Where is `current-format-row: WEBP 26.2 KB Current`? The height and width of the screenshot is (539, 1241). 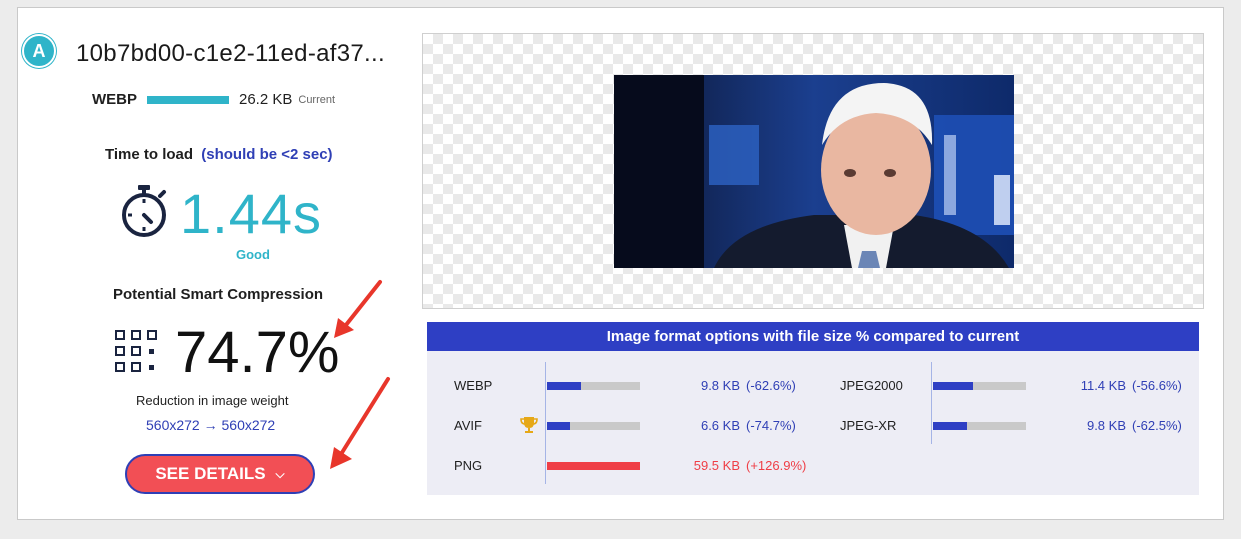
current-format-row: WEBP 26.2 KB Current is located at coordinates (213, 99).